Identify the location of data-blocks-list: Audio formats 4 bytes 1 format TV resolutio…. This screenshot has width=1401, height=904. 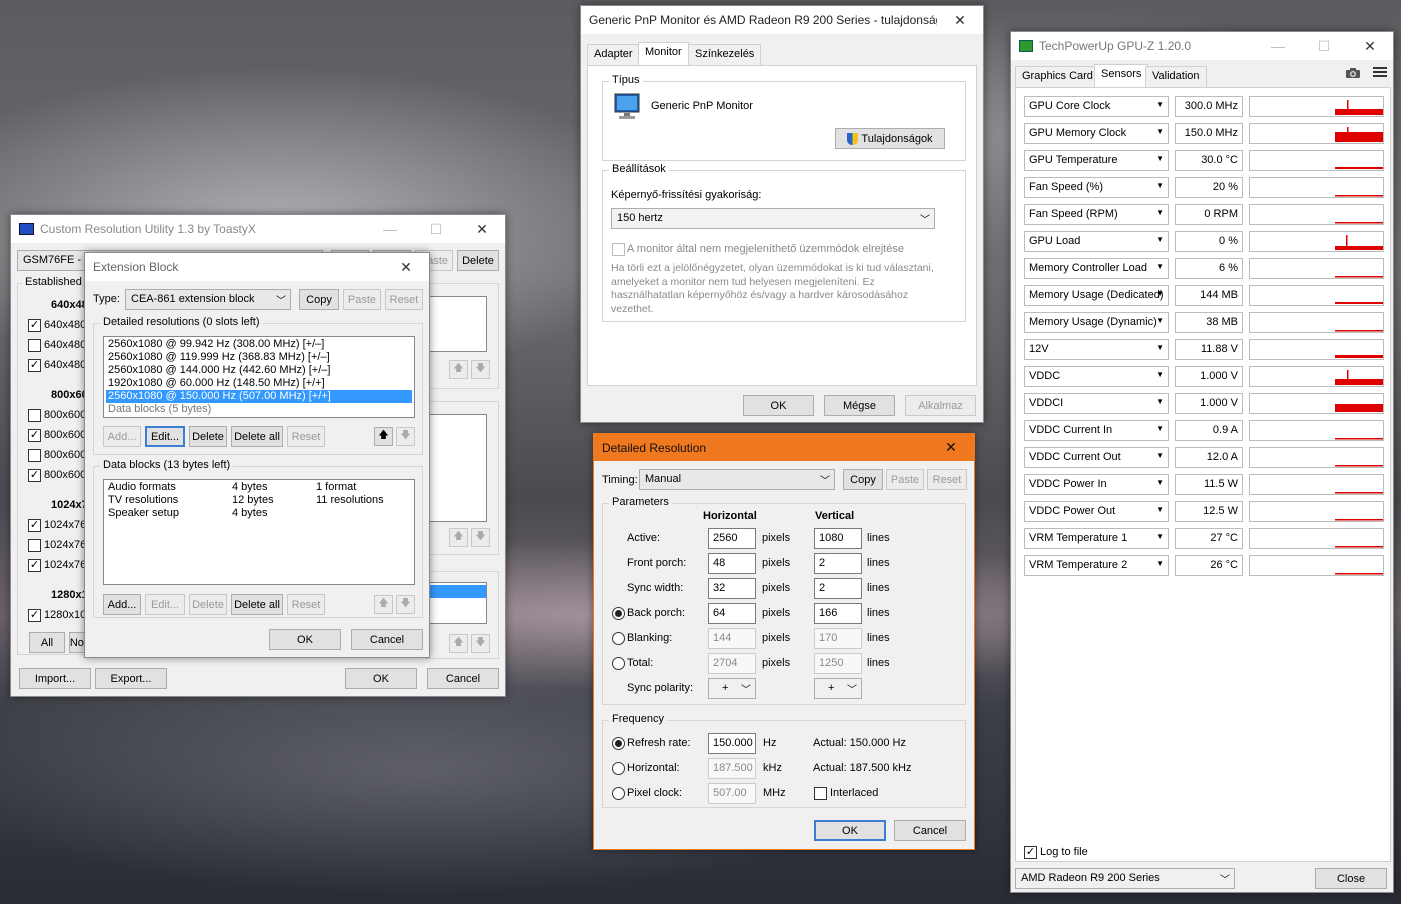
(259, 532).